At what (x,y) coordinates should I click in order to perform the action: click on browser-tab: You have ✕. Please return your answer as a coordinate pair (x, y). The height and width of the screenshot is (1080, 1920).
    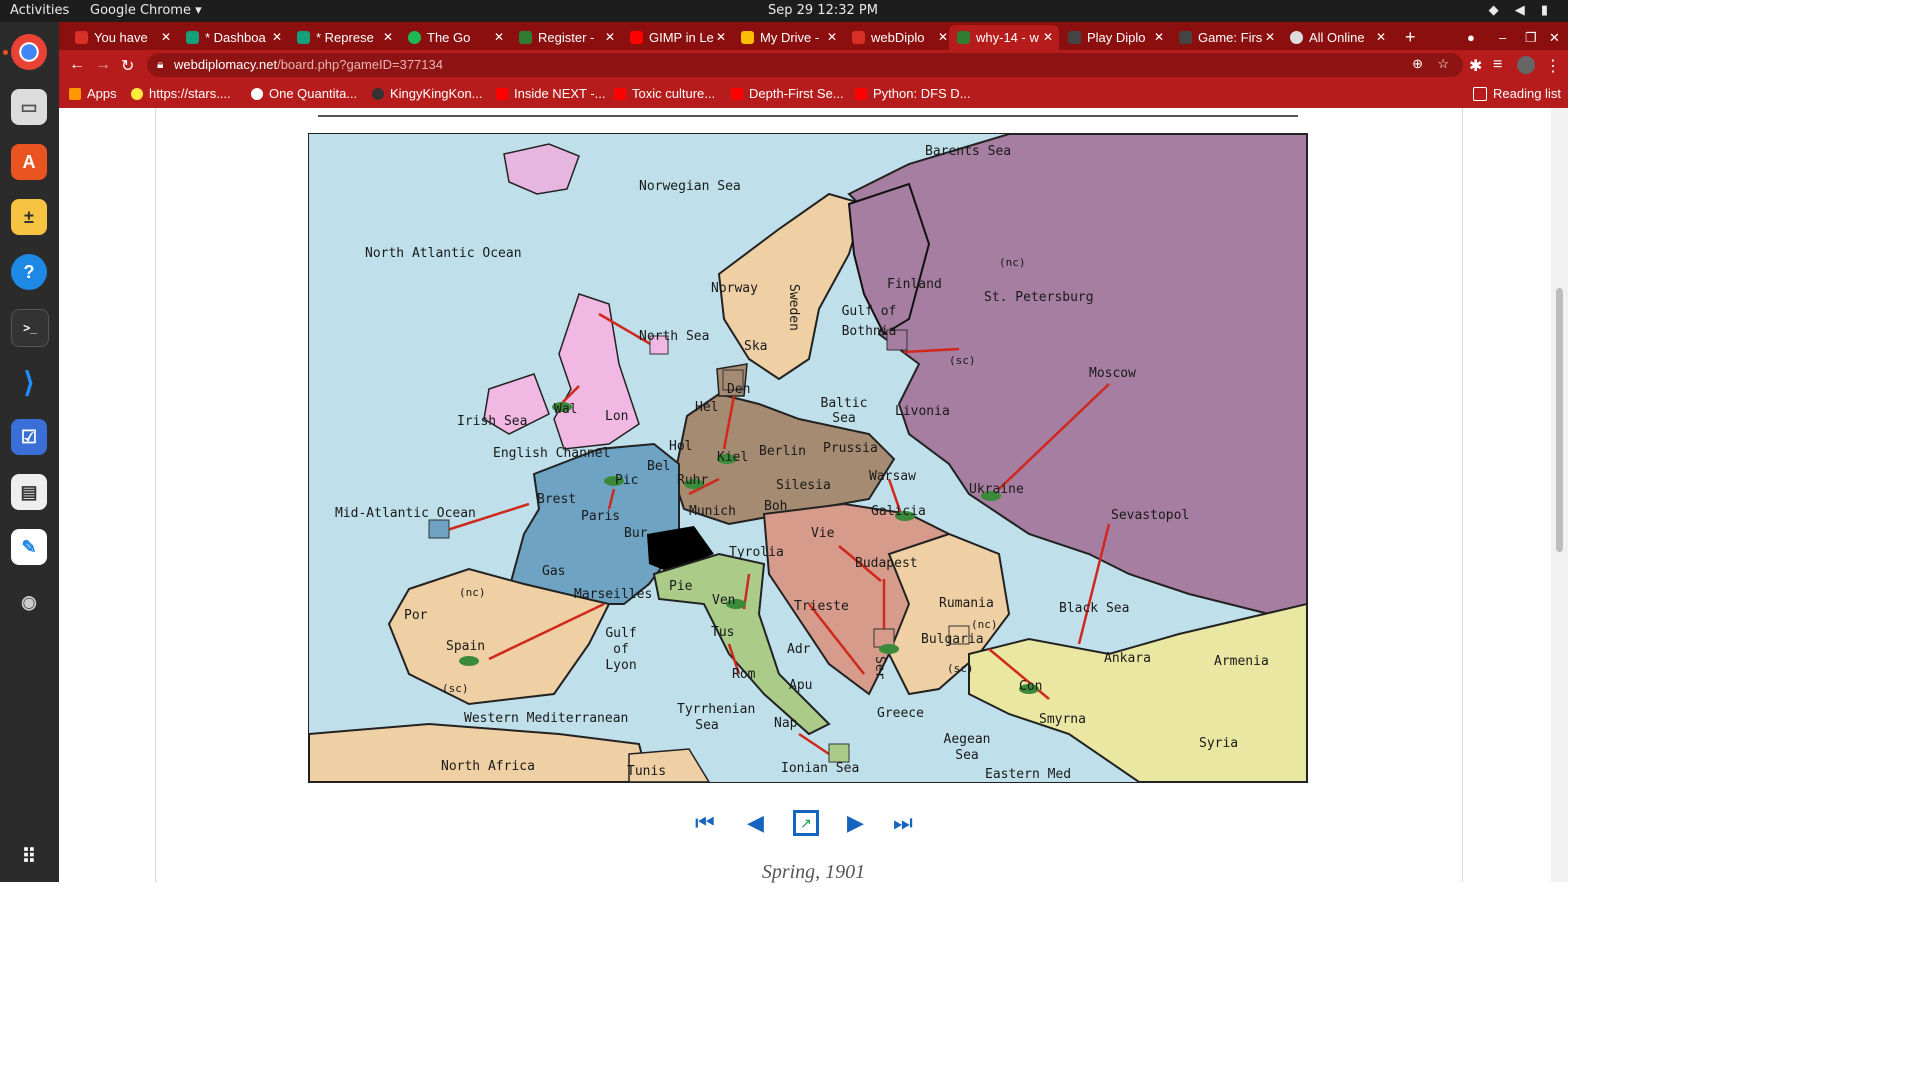
    Looking at the image, I should click on (122, 37).